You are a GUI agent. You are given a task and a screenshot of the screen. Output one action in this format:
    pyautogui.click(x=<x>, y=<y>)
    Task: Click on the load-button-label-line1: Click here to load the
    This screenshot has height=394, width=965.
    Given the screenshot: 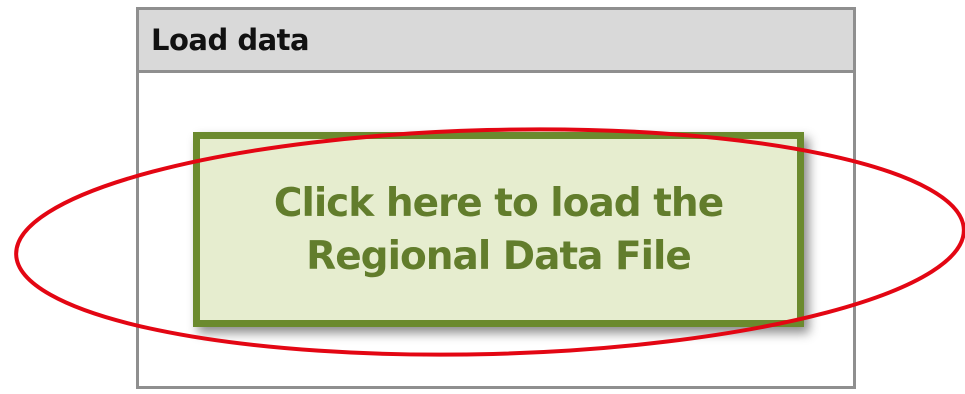 What is the action you would take?
    pyautogui.click(x=498, y=203)
    